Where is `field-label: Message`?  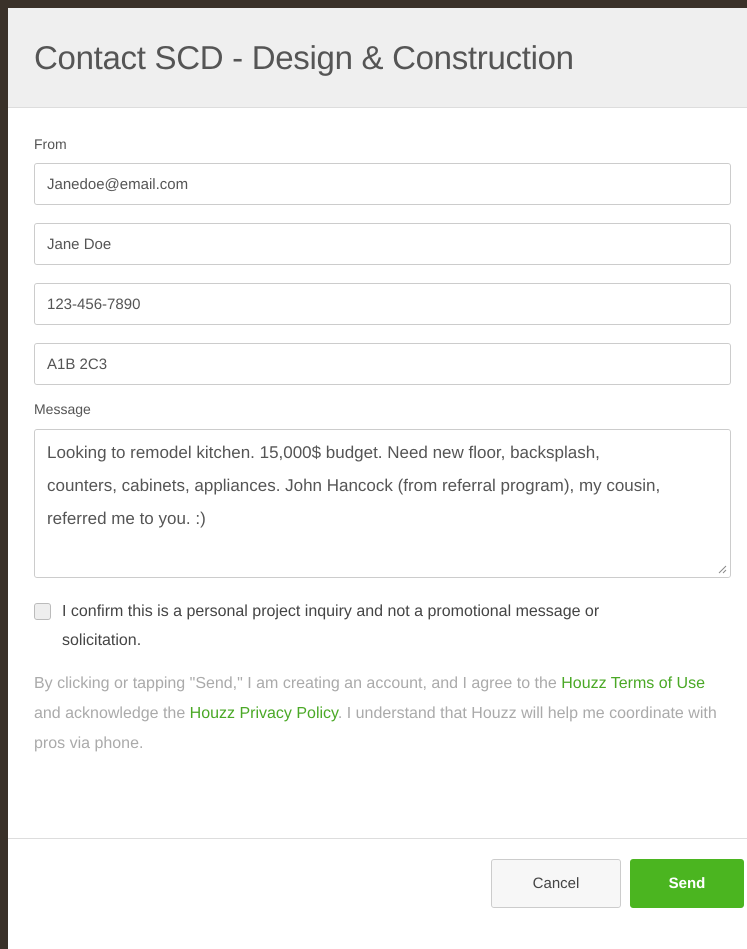
field-label: Message is located at coordinates (63, 409).